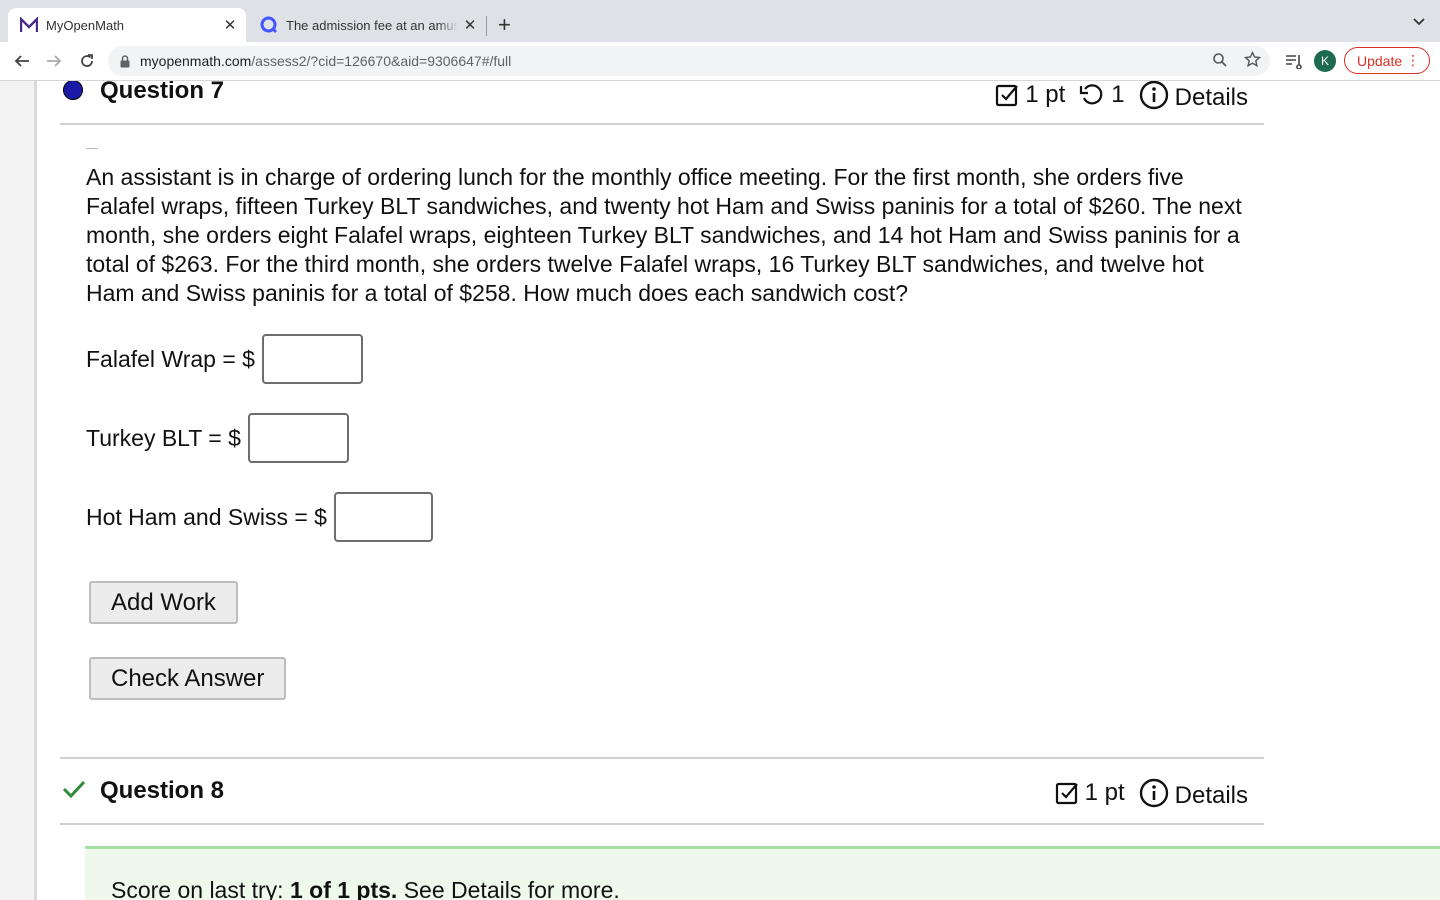 The width and height of the screenshot is (1440, 900). What do you see at coordinates (22, 61) in the screenshot?
I see `back-arrow-icon` at bounding box center [22, 61].